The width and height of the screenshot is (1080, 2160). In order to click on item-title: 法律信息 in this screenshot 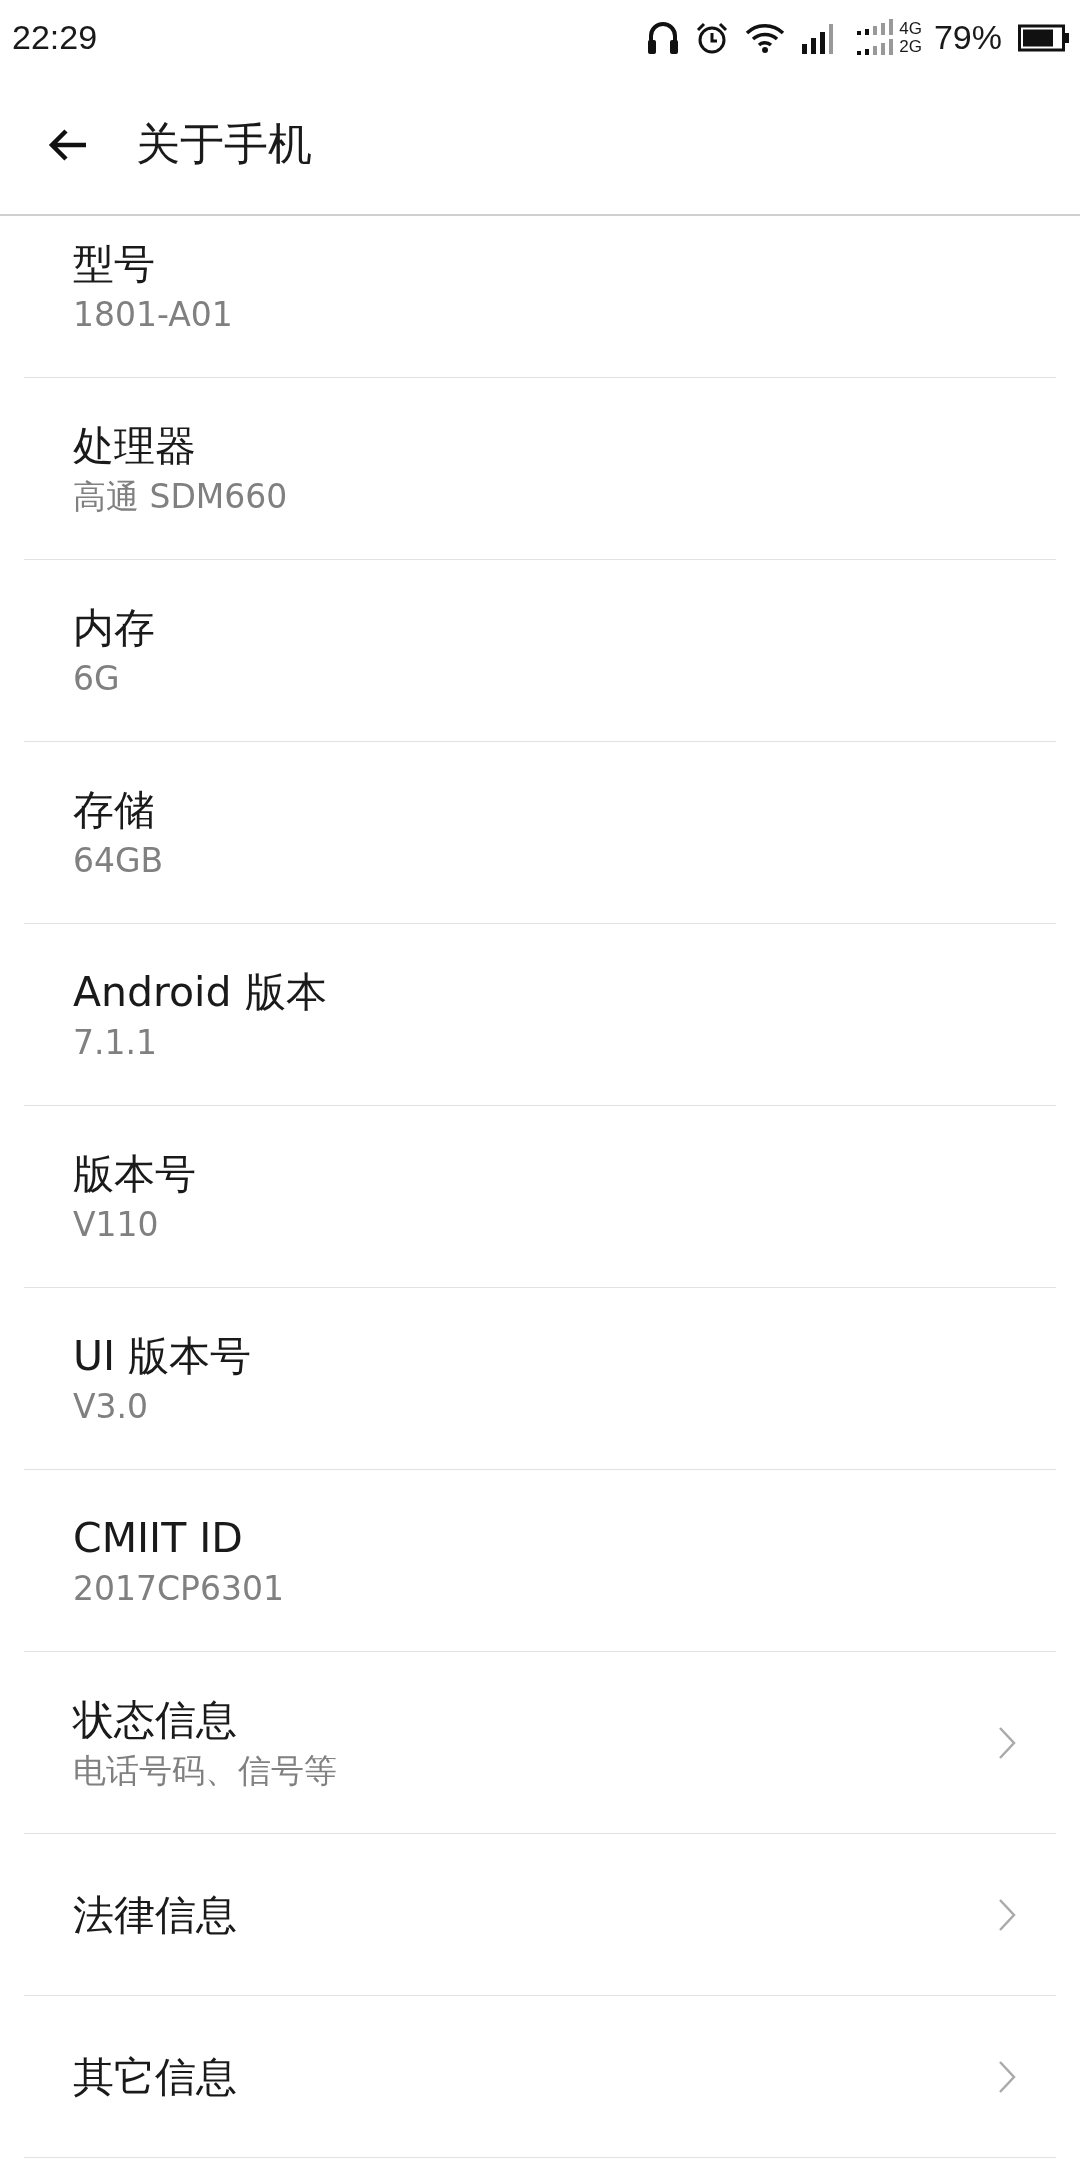, I will do `click(155, 1915)`.